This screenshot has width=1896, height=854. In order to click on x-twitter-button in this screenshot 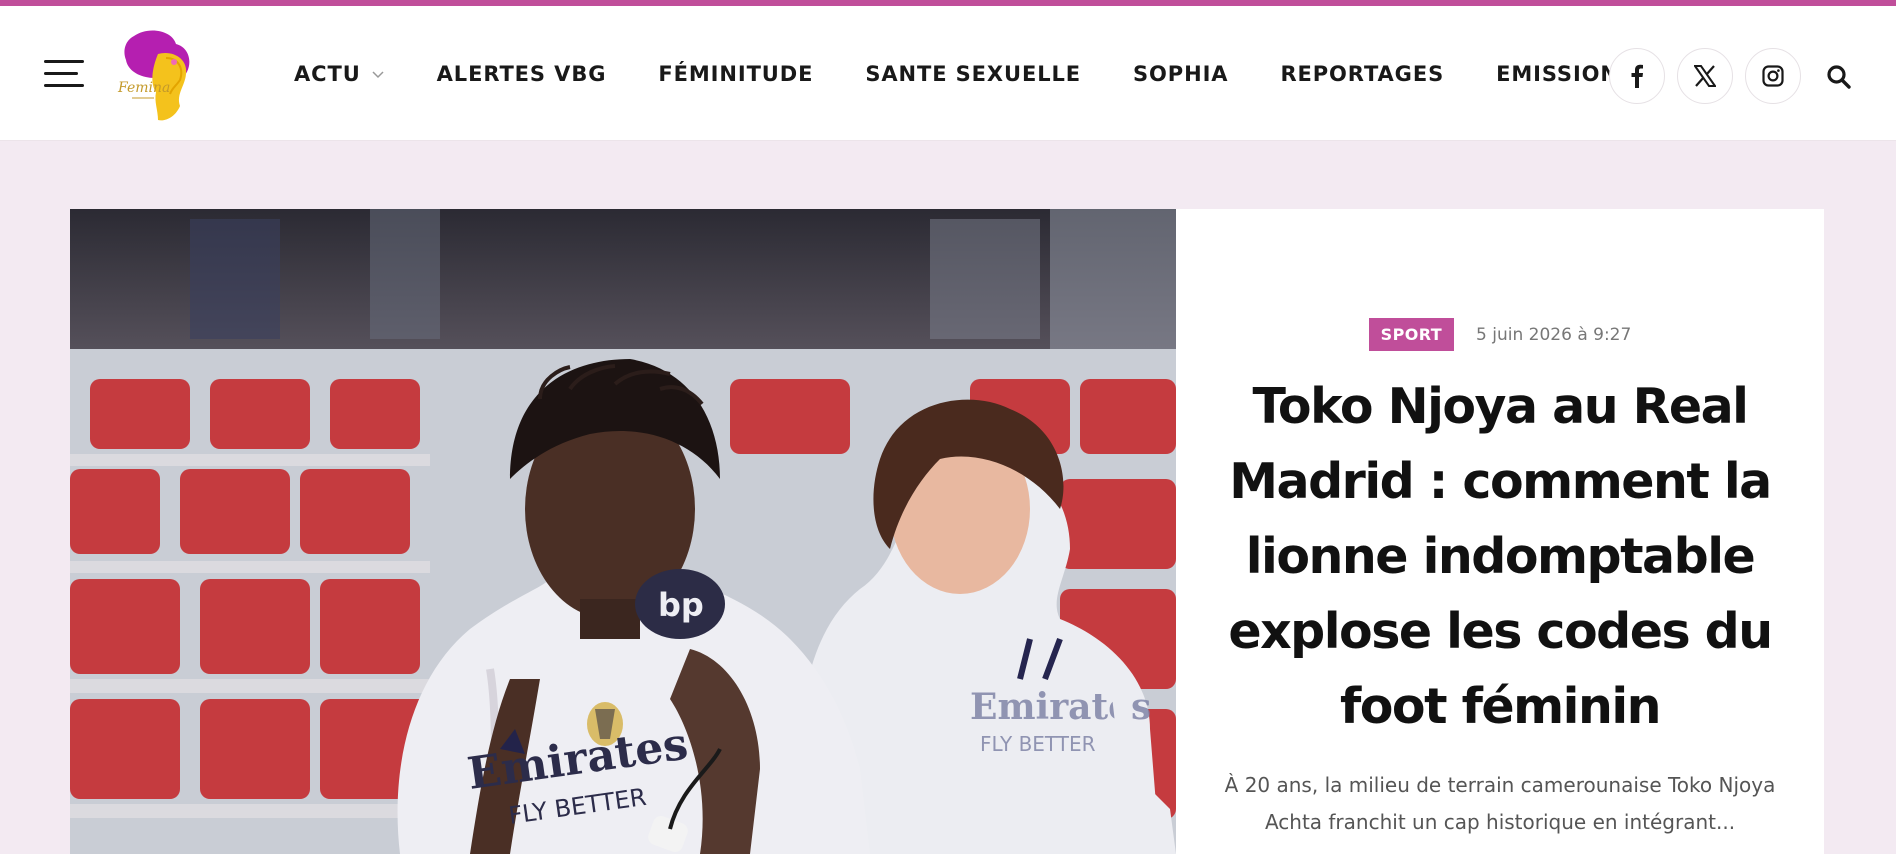, I will do `click(1705, 76)`.